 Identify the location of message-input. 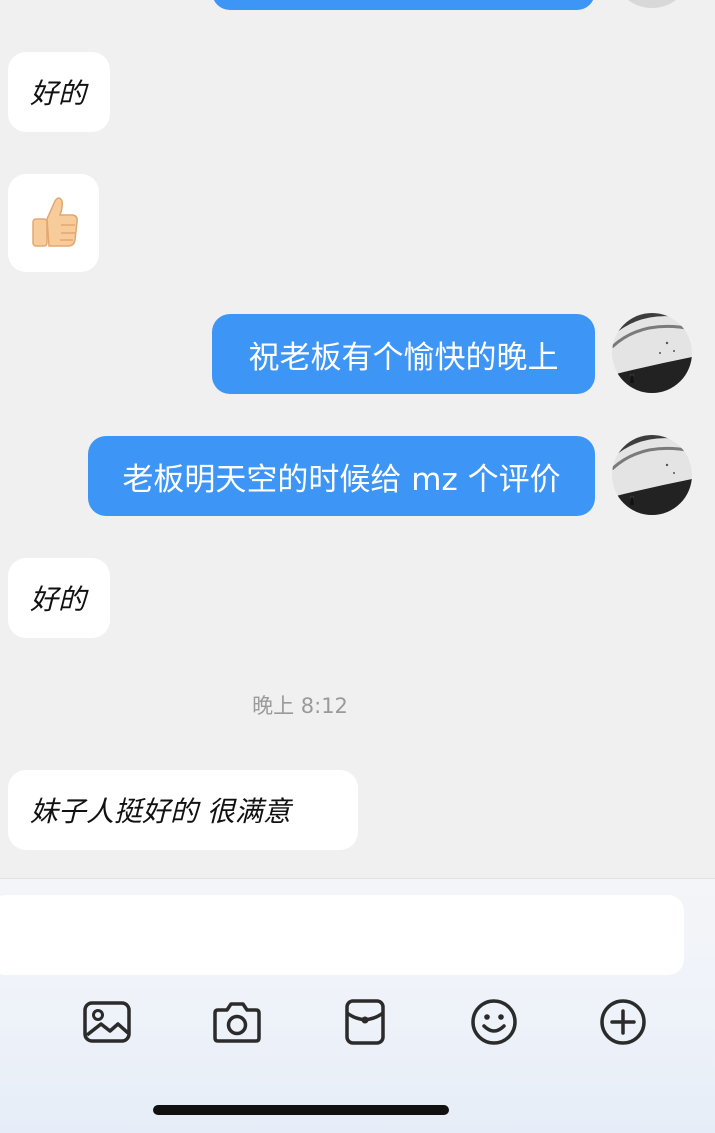
(342, 935).